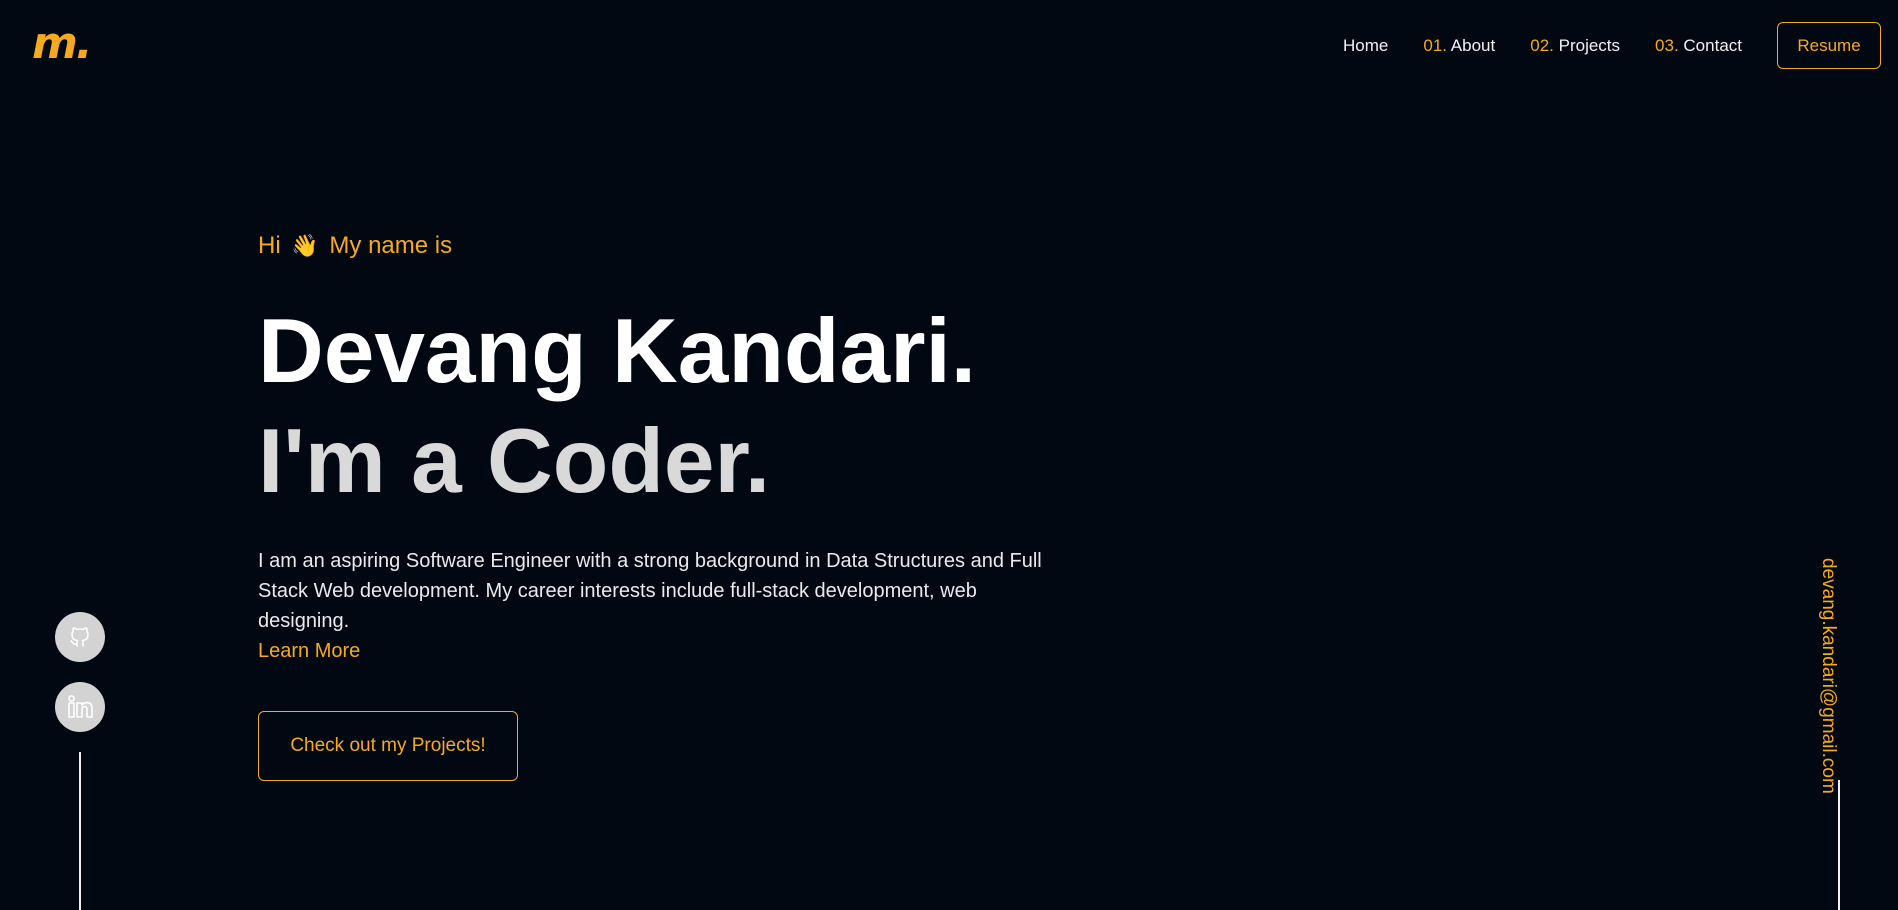  I want to click on nav-projects-label: Projects, so click(1589, 45).